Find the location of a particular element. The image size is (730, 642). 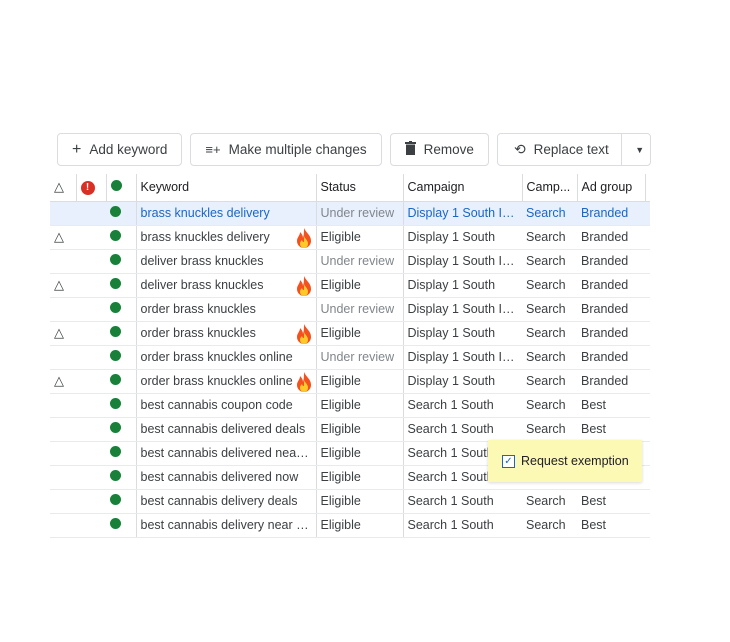

warning-column-header: △ is located at coordinates (63, 188).